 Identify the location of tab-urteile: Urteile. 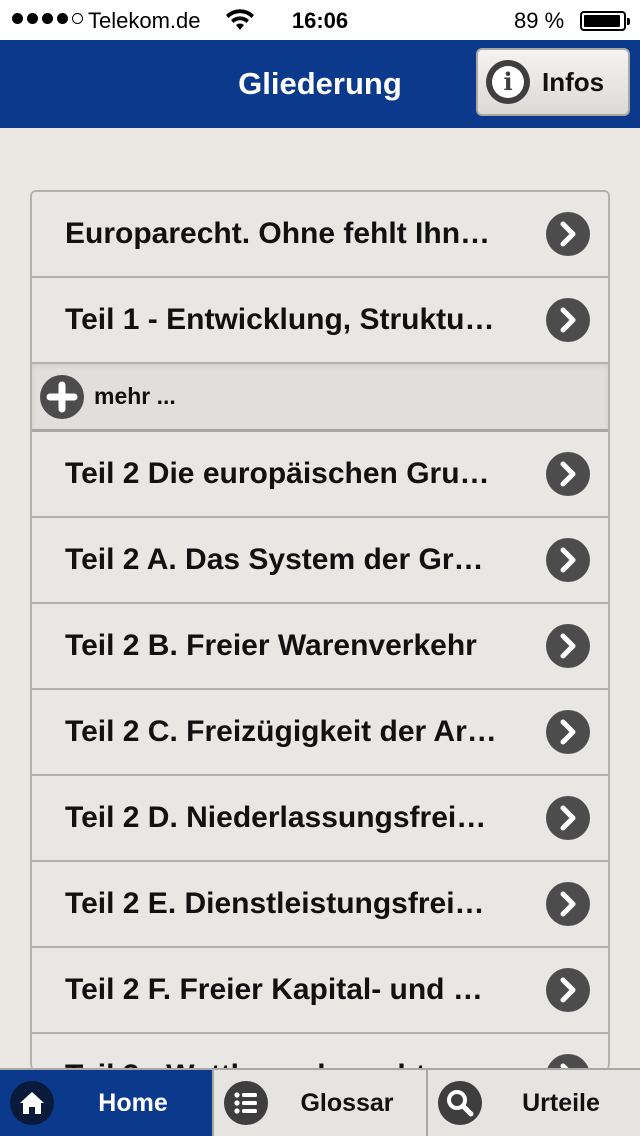
(534, 1103).